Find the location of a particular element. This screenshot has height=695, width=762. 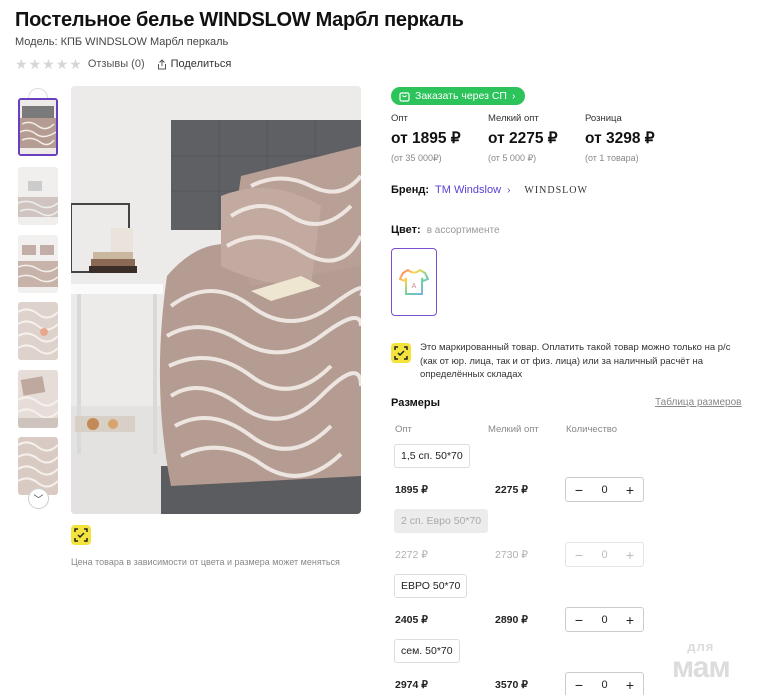

share-icon is located at coordinates (161, 63).